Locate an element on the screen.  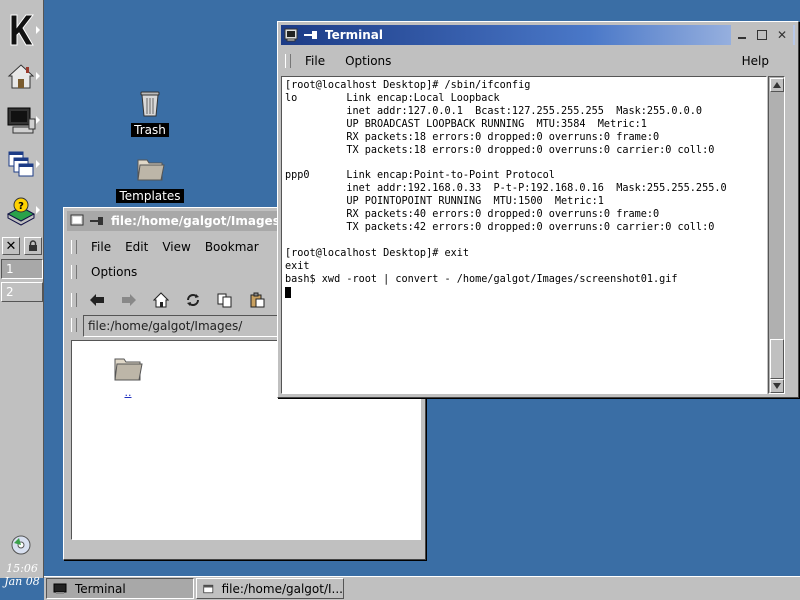
konq-menu-edit: Edit is located at coordinates (136, 247).